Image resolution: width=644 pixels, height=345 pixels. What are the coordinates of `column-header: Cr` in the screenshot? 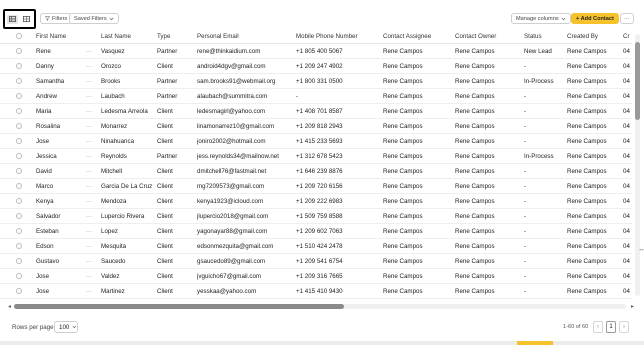 It's located at (627, 37).